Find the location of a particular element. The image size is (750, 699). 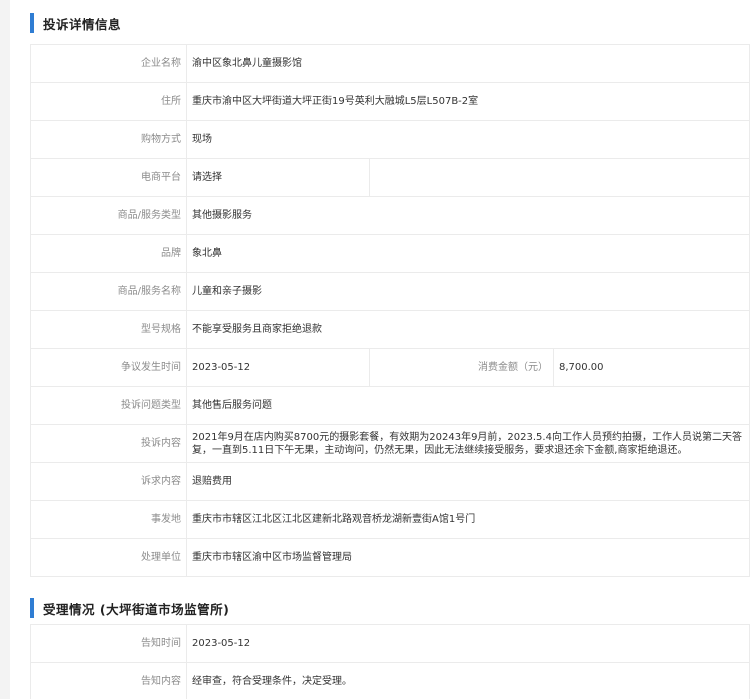

service-type-label: 商品/服务类型 is located at coordinates (108, 215).